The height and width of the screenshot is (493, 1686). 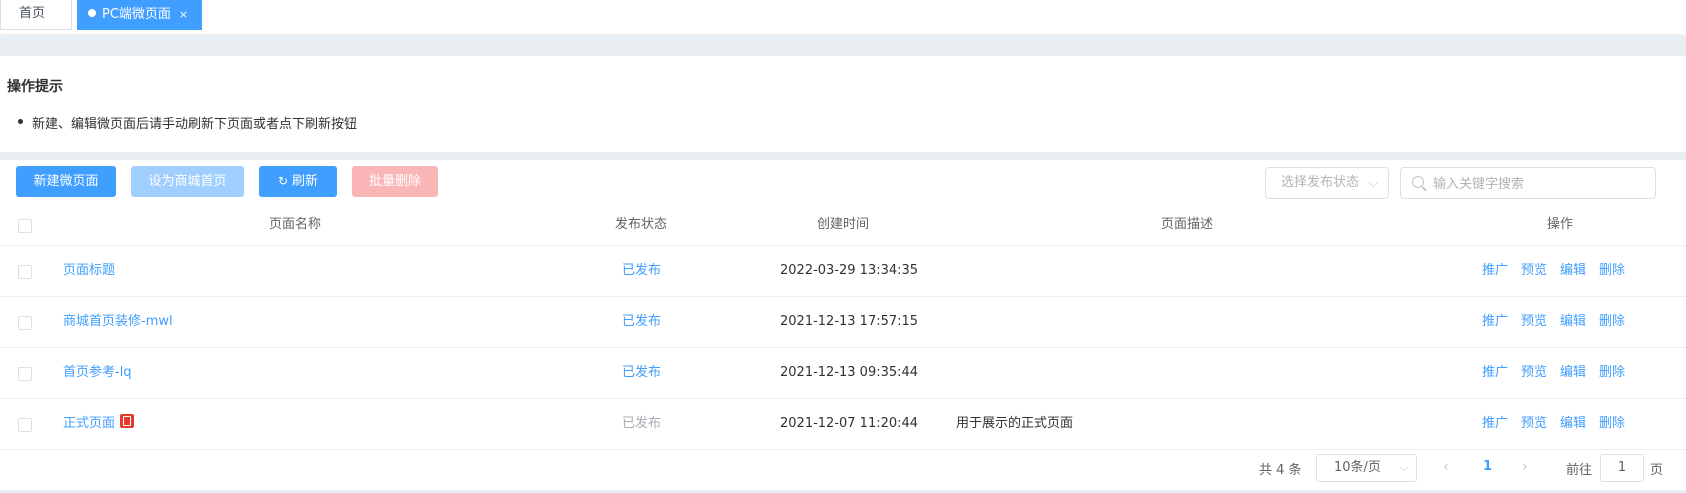 I want to click on search-box, so click(x=1528, y=183).